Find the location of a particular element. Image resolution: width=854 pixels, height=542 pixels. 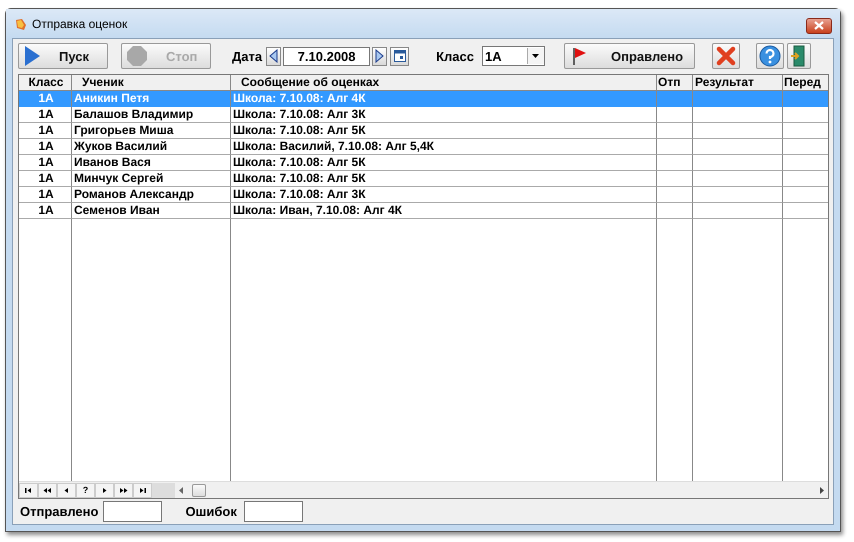

table-cell: Школа: 7.10.08: Алг 4К is located at coordinates (444, 99).